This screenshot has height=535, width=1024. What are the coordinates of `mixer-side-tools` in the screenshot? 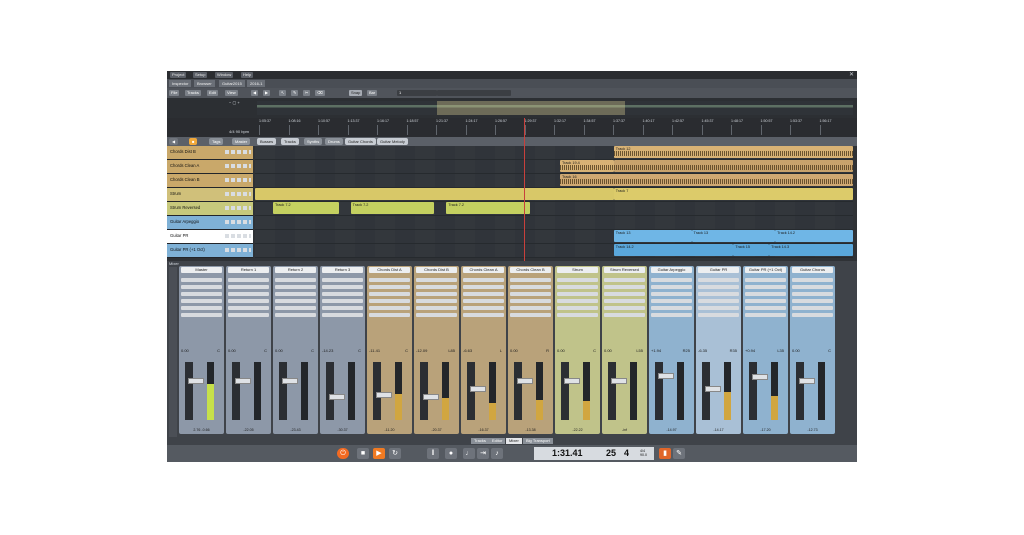 It's located at (173, 352).